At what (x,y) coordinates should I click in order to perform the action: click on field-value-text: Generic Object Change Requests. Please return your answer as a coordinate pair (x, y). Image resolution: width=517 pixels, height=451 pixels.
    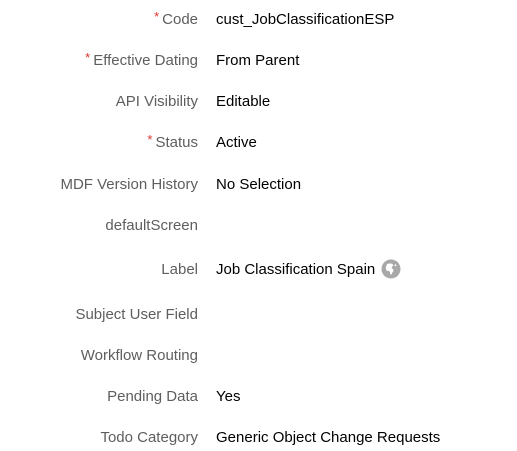
    Looking at the image, I should click on (328, 437).